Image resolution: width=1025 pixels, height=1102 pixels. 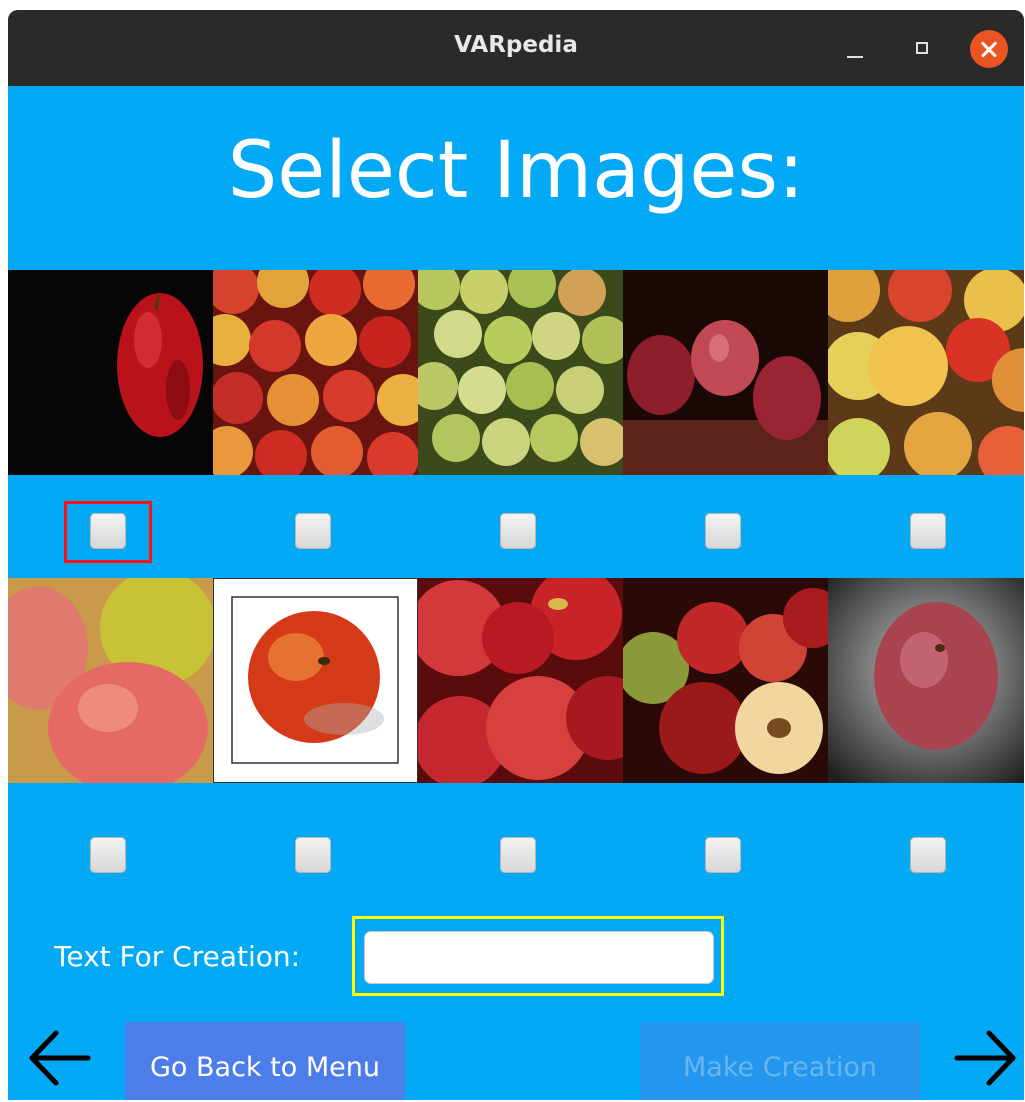 What do you see at coordinates (986, 1058) in the screenshot?
I see `arrow-right-icon` at bounding box center [986, 1058].